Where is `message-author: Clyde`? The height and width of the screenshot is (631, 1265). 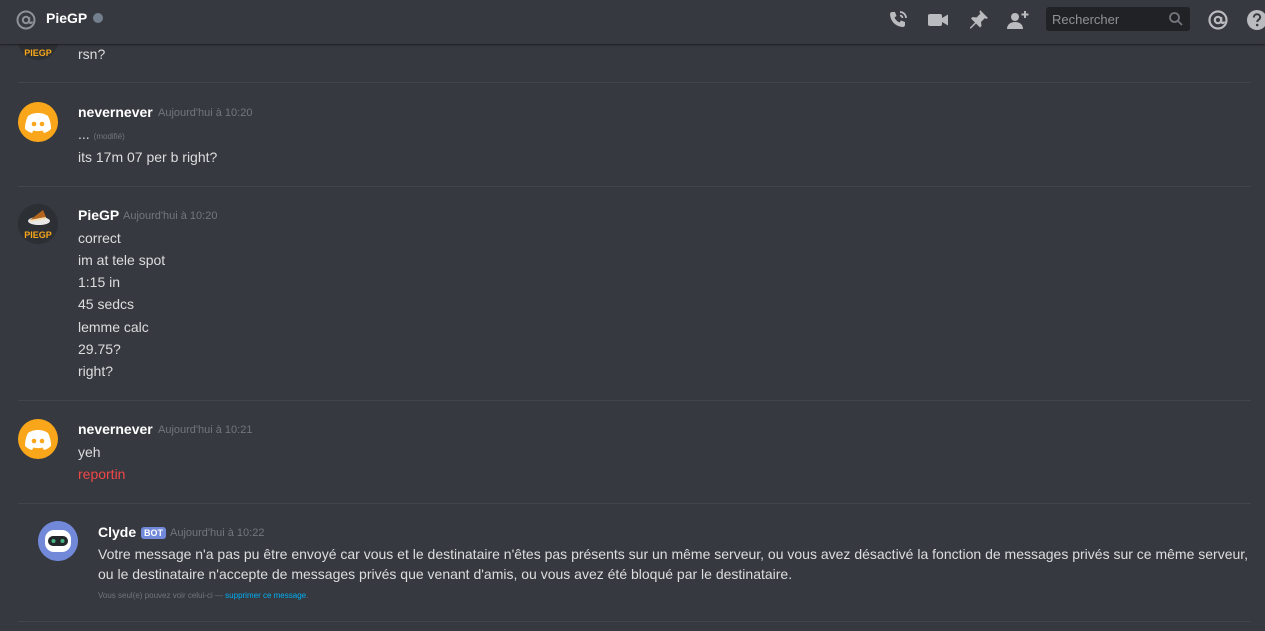 message-author: Clyde is located at coordinates (117, 532).